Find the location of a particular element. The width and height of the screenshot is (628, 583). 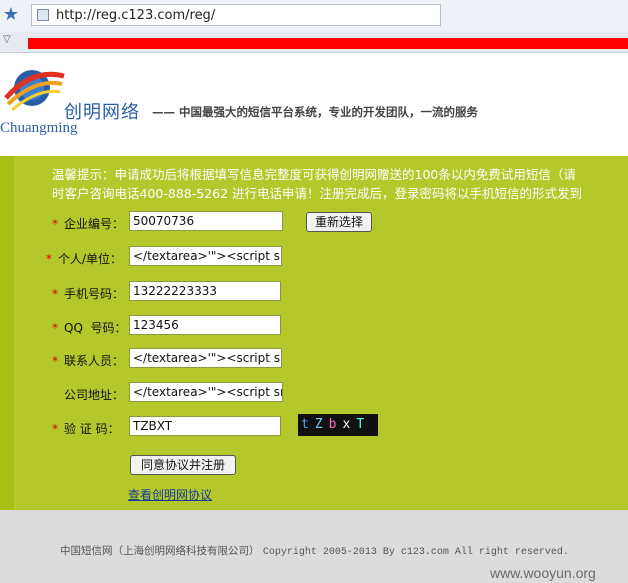

agree-register-button: 同意协议并注册 is located at coordinates (183, 465).